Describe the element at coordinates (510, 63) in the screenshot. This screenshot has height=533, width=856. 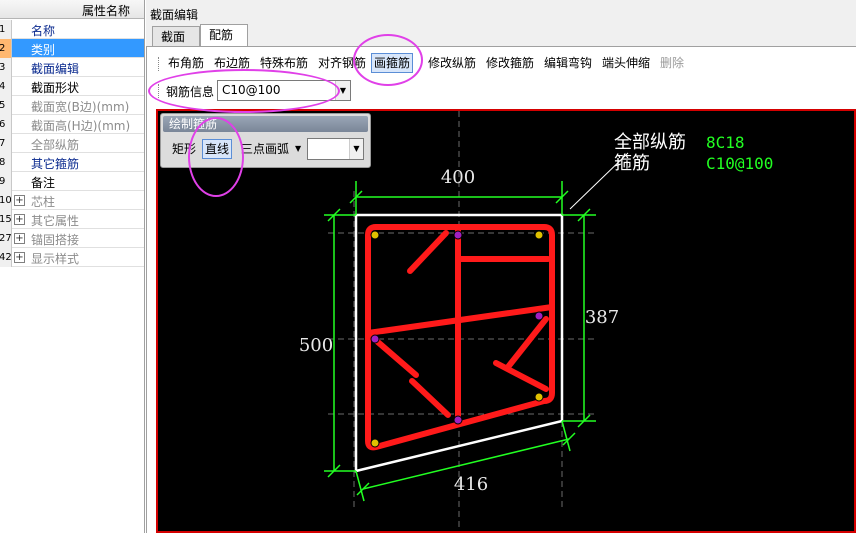
I see `modify-stirrup-button: 修改箍筋` at that location.